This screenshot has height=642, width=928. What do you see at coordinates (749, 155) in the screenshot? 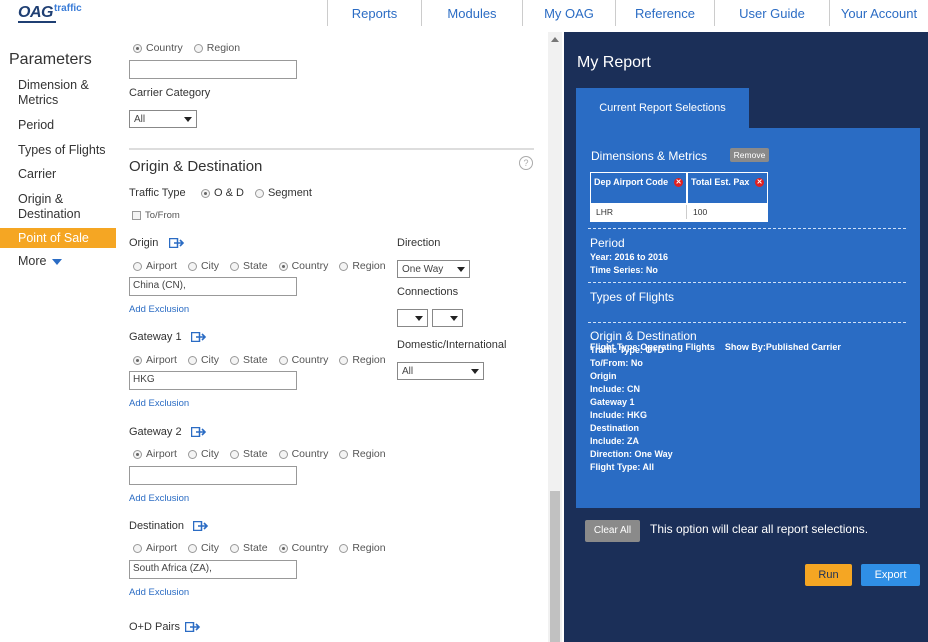
I see `remove-button: Remove` at bounding box center [749, 155].